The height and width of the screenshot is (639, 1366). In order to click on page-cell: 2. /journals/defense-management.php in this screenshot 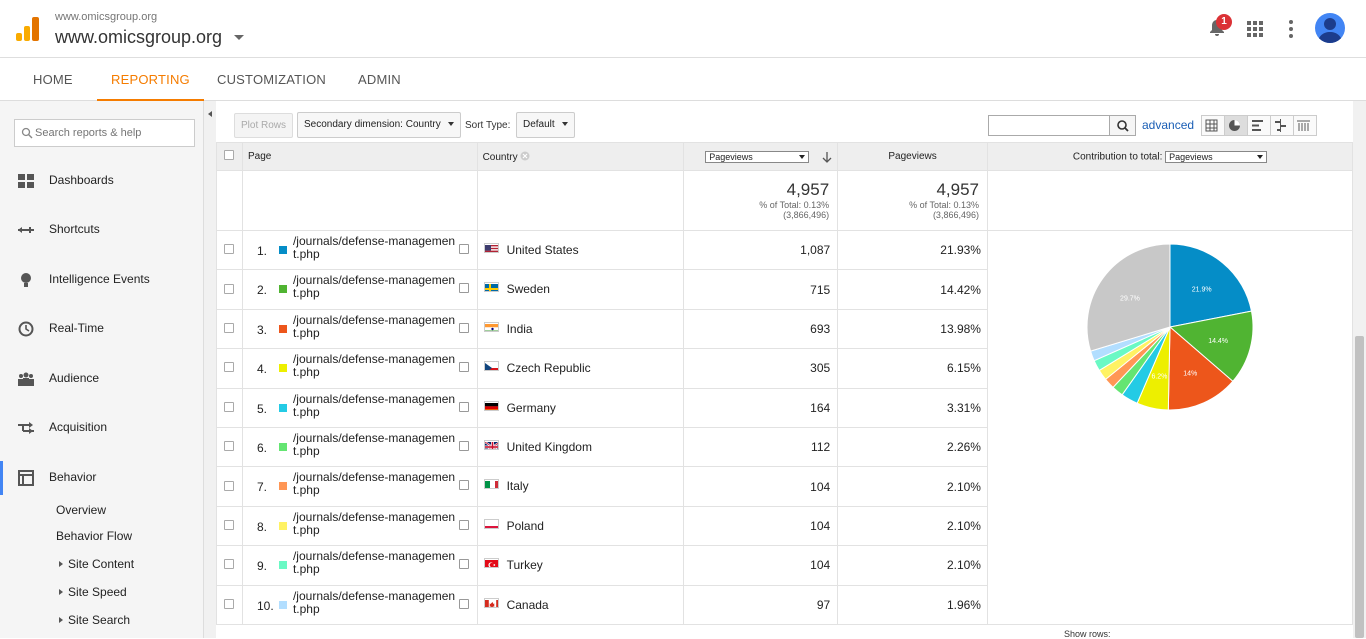, I will do `click(359, 289)`.